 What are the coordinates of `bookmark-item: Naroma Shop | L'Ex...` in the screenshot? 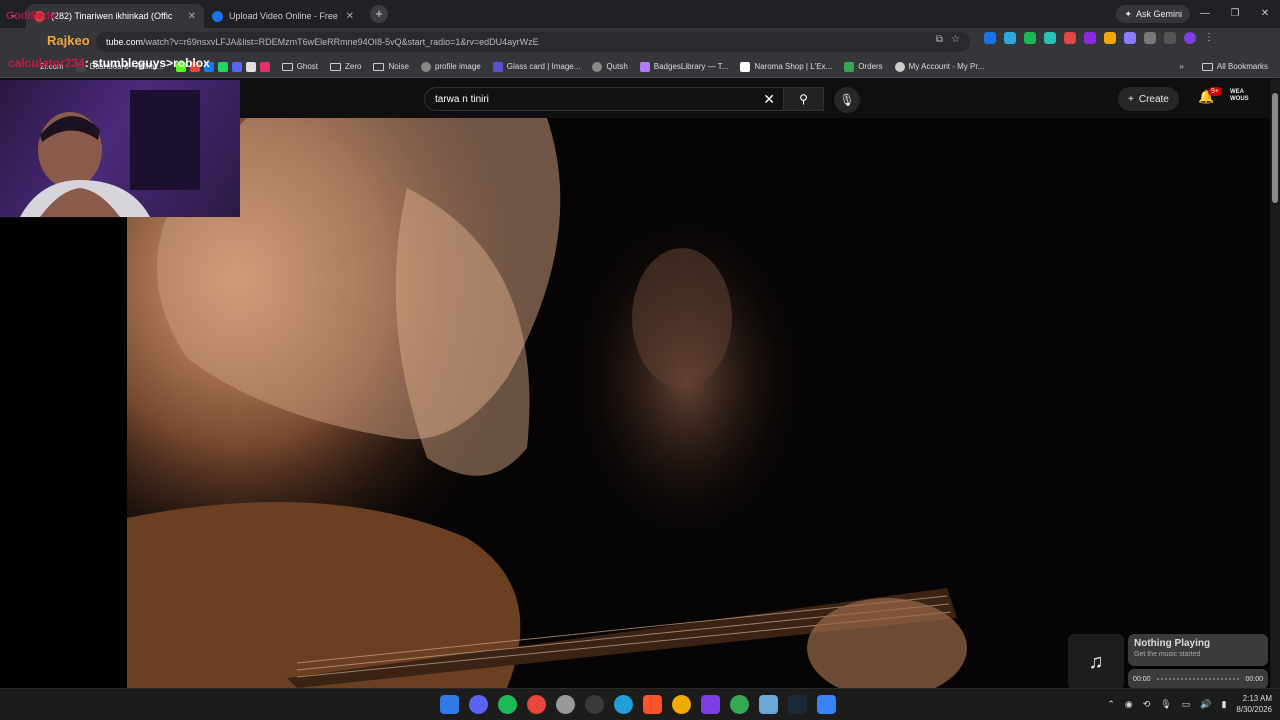 It's located at (786, 66).